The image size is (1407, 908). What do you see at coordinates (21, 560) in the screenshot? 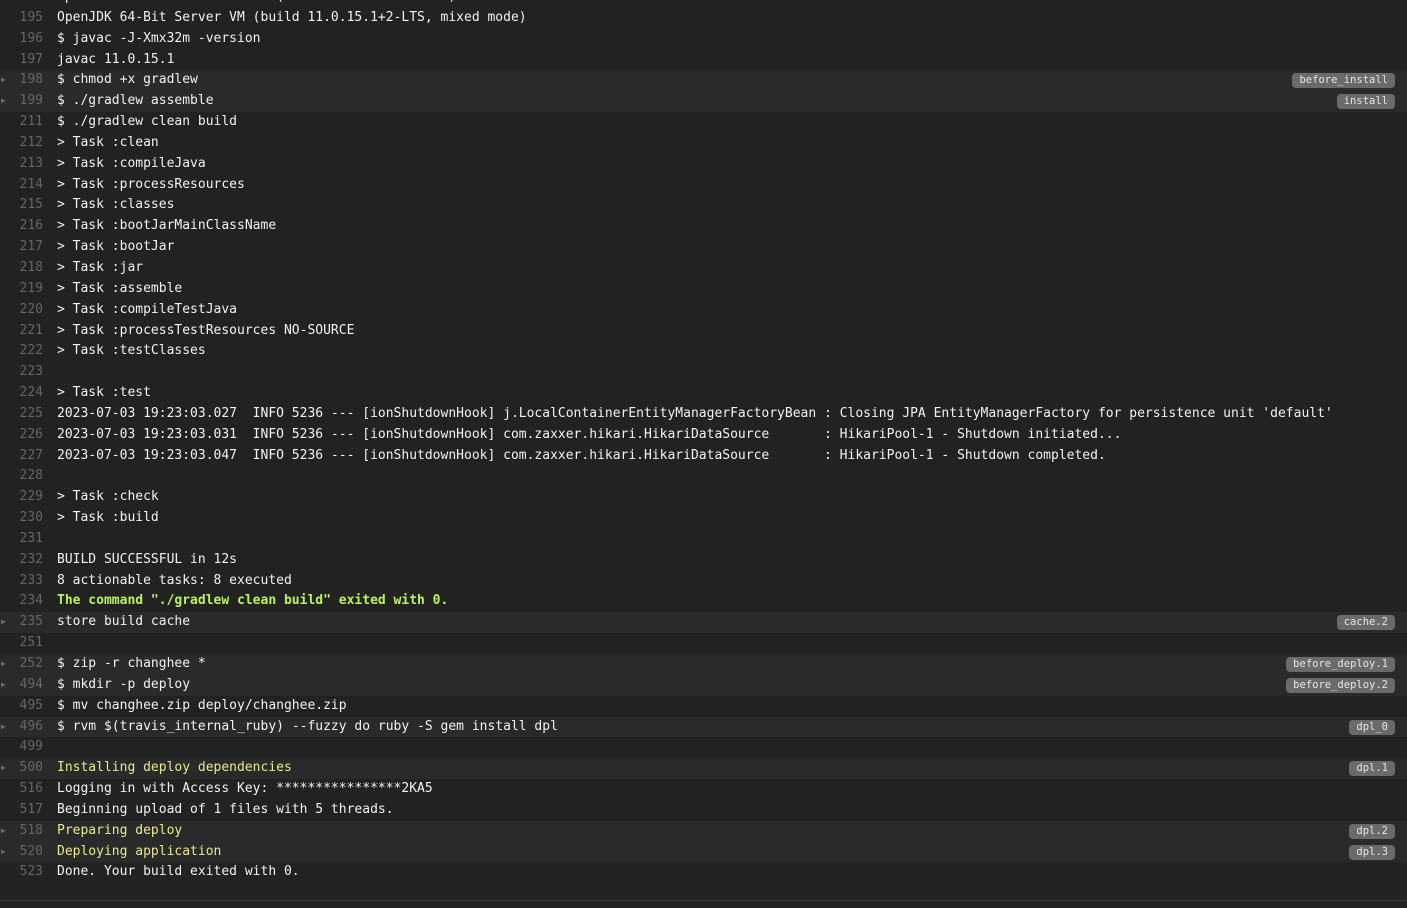
I see `line-number-link: 232` at bounding box center [21, 560].